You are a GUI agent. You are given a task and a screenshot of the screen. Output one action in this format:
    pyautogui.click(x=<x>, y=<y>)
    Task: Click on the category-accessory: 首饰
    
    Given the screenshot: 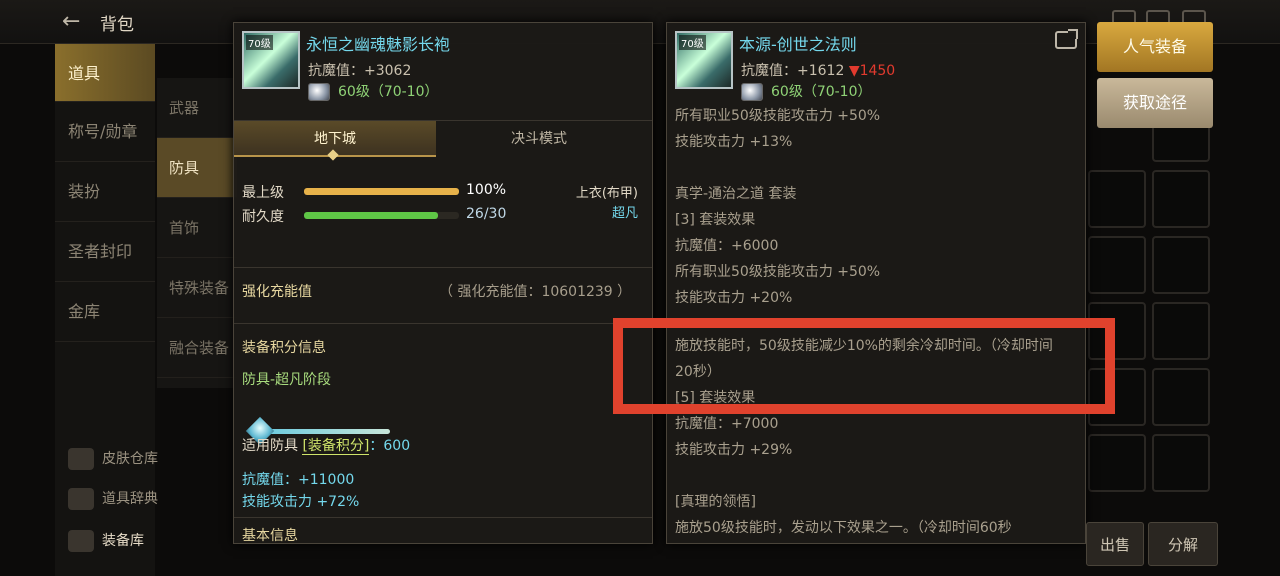 What is the action you would take?
    pyautogui.click(x=197, y=228)
    